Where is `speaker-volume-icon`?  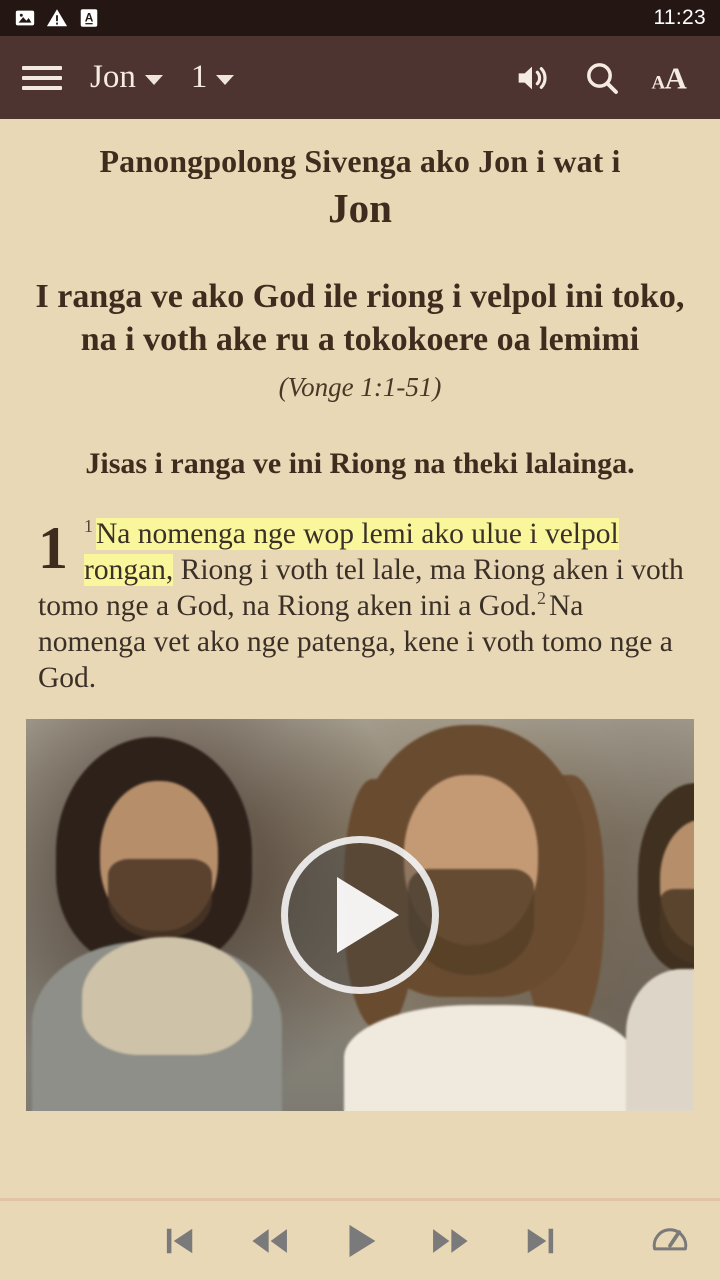
speaker-volume-icon is located at coordinates (532, 78).